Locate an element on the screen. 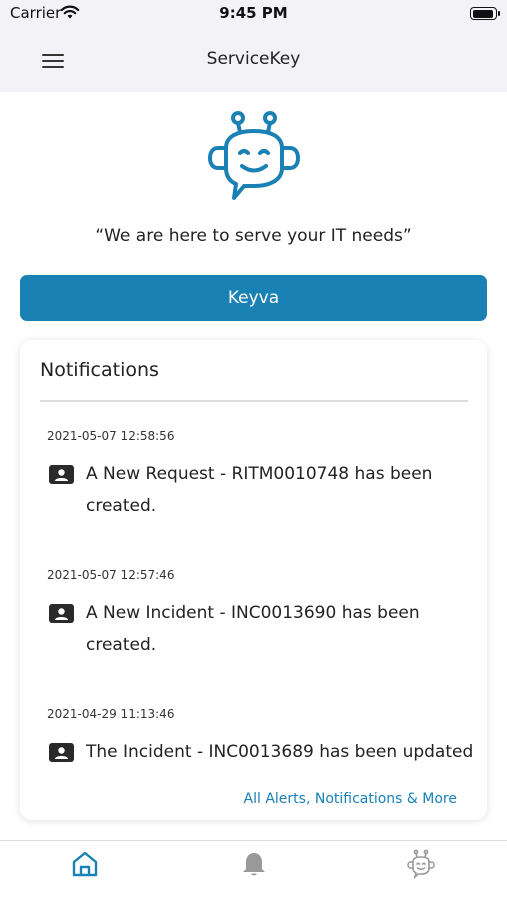  notification-timestamp: 2021-05-07 12:57:46 is located at coordinates (111, 575).